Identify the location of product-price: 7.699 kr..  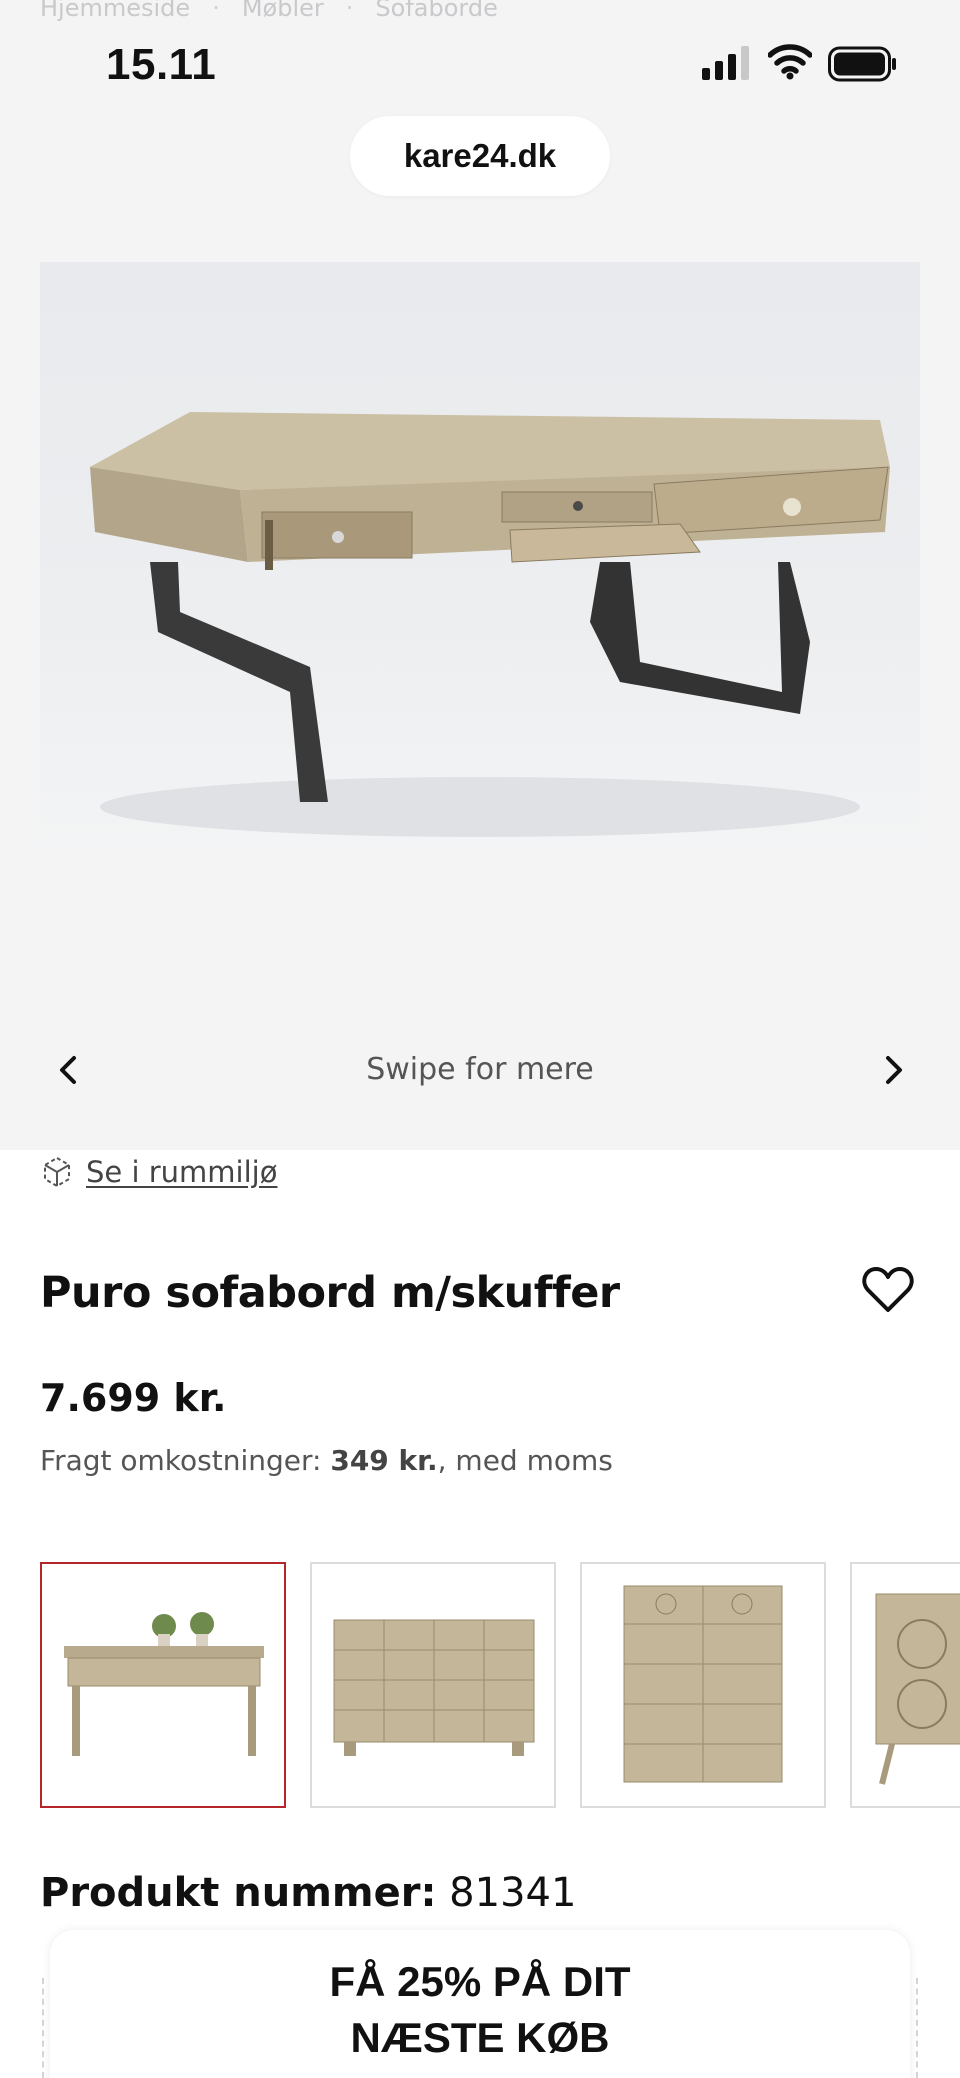
(133, 1398).